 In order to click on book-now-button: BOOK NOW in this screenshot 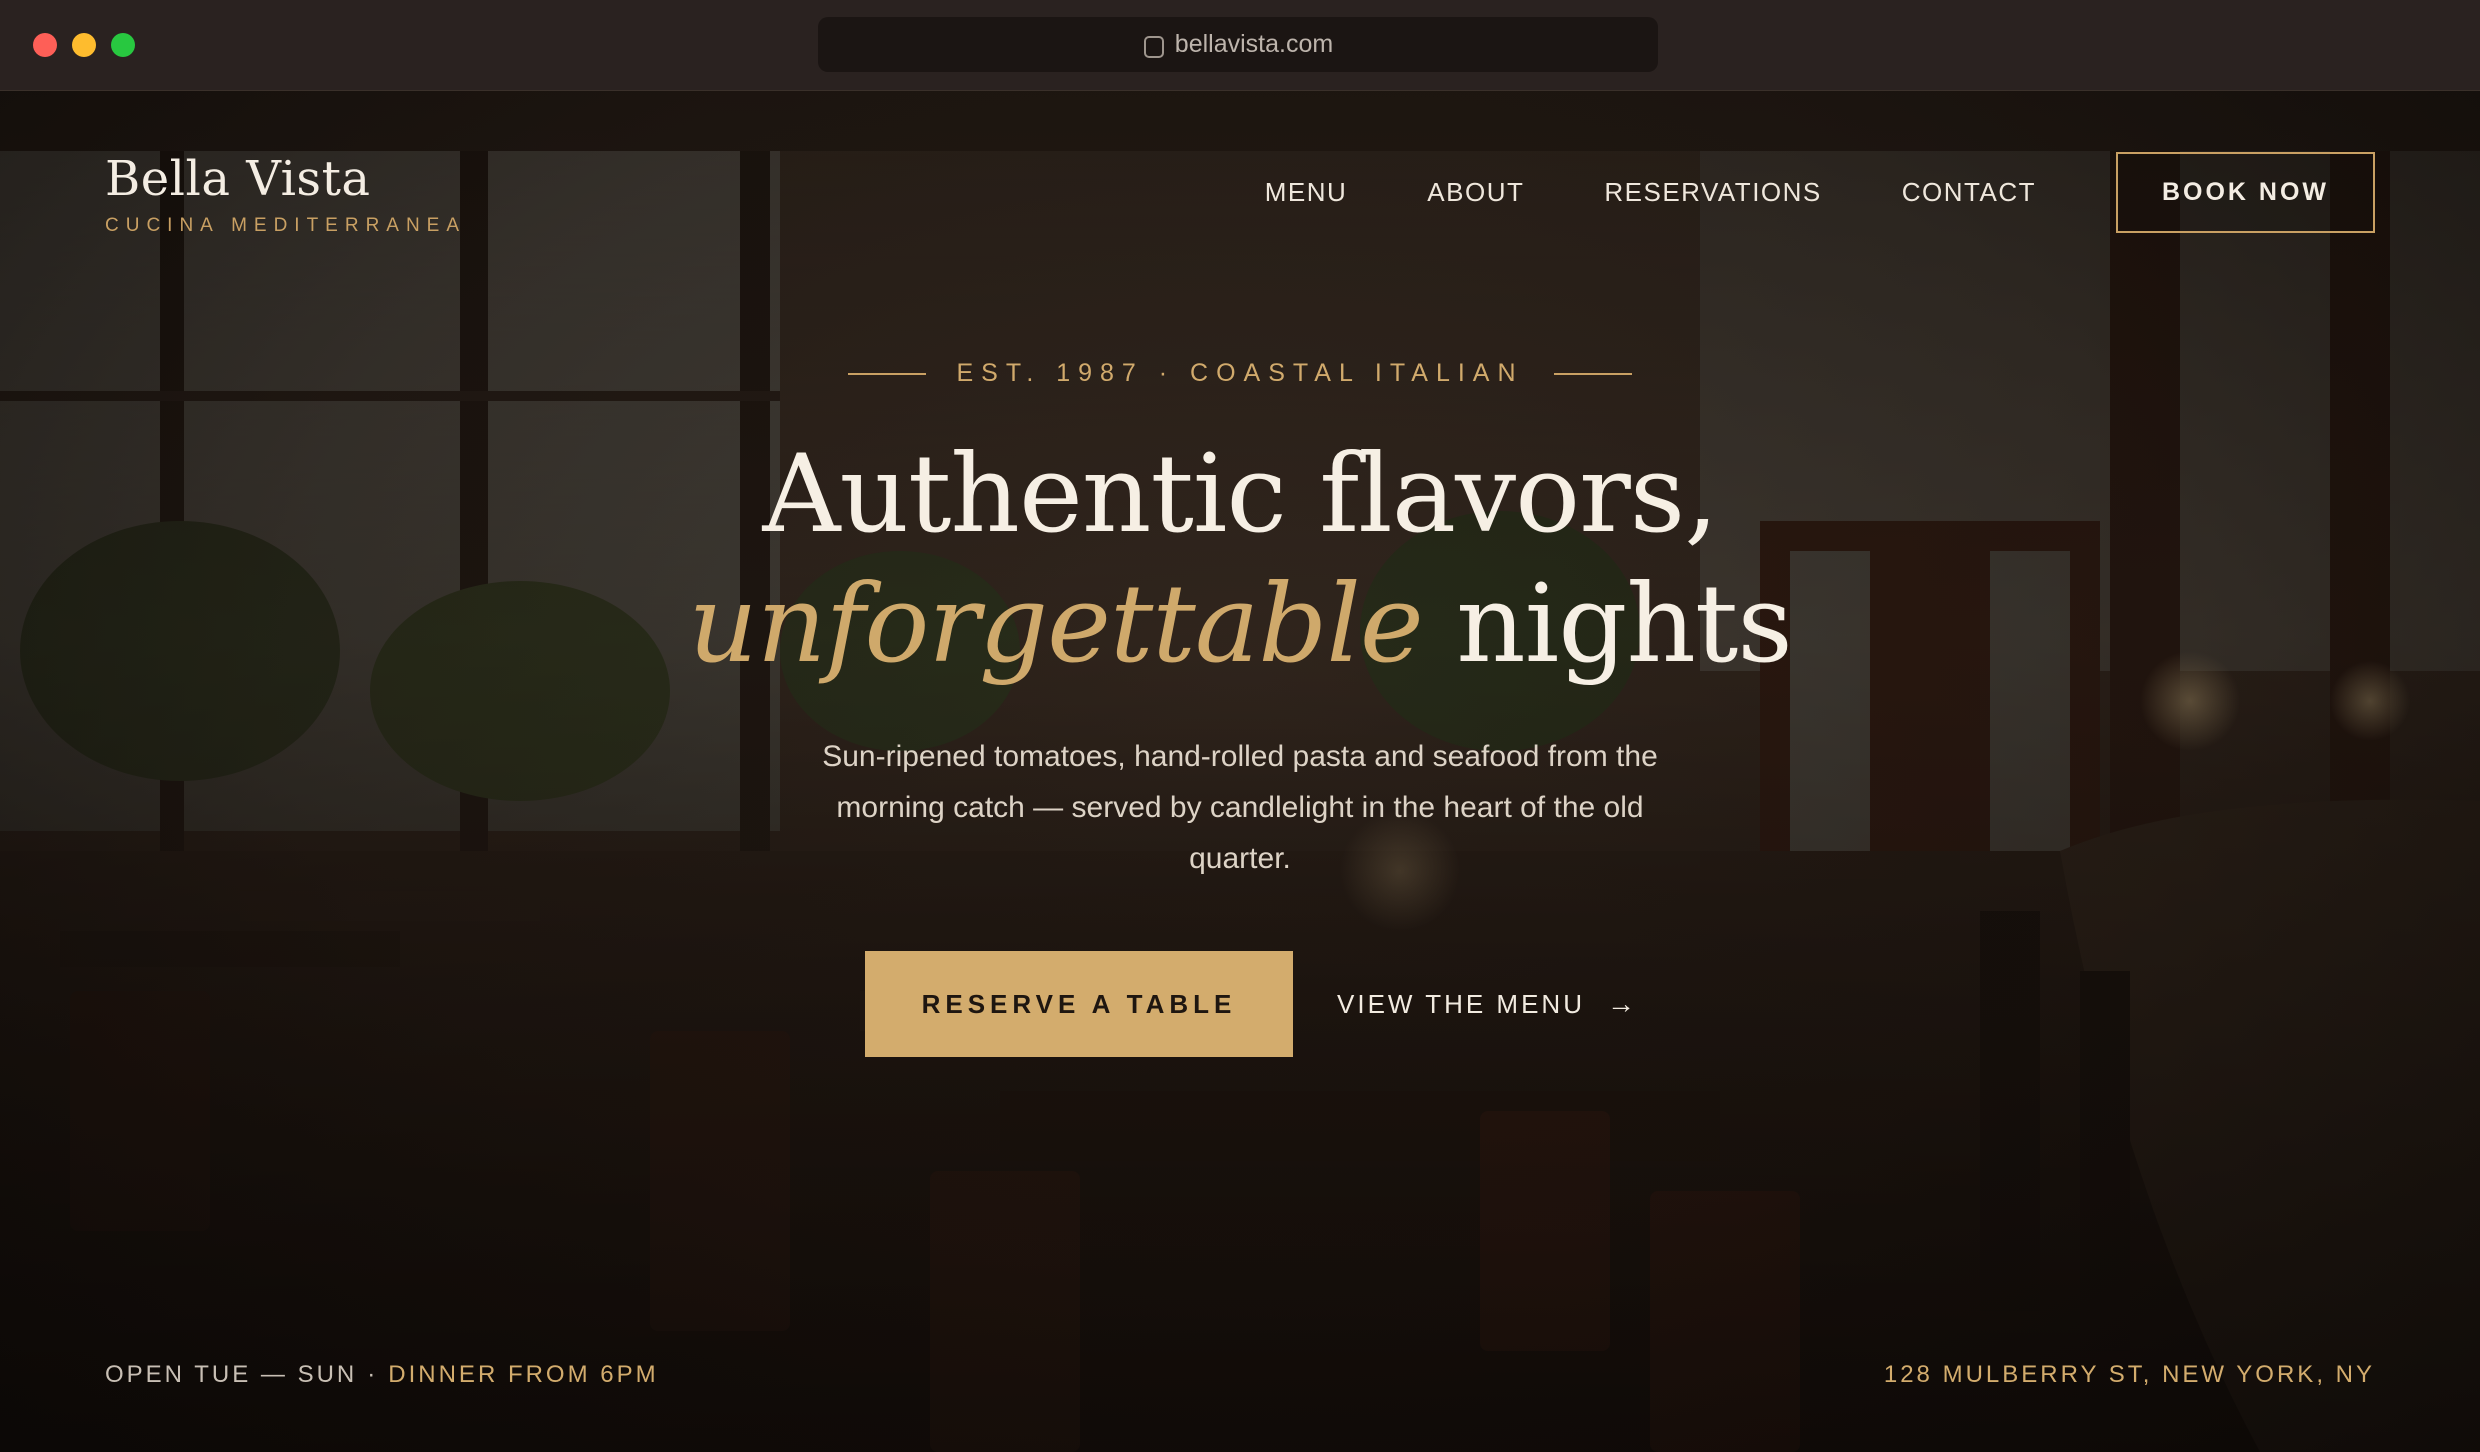, I will do `click(2245, 192)`.